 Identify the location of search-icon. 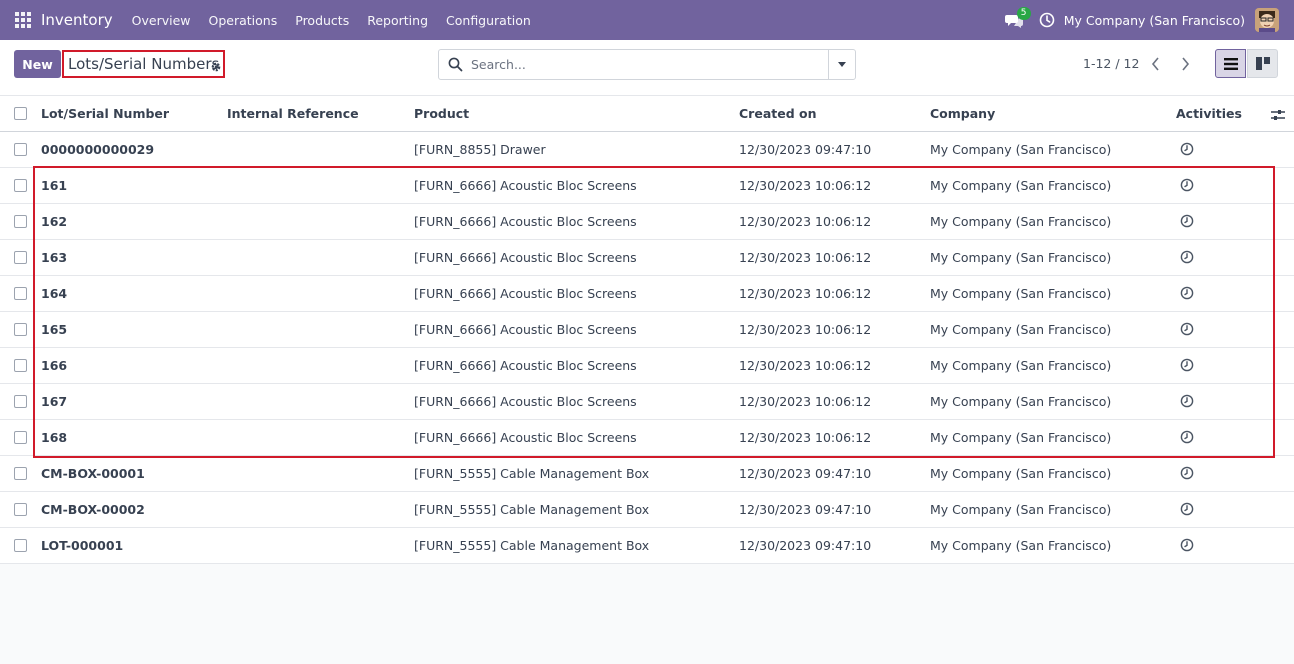
(455, 64).